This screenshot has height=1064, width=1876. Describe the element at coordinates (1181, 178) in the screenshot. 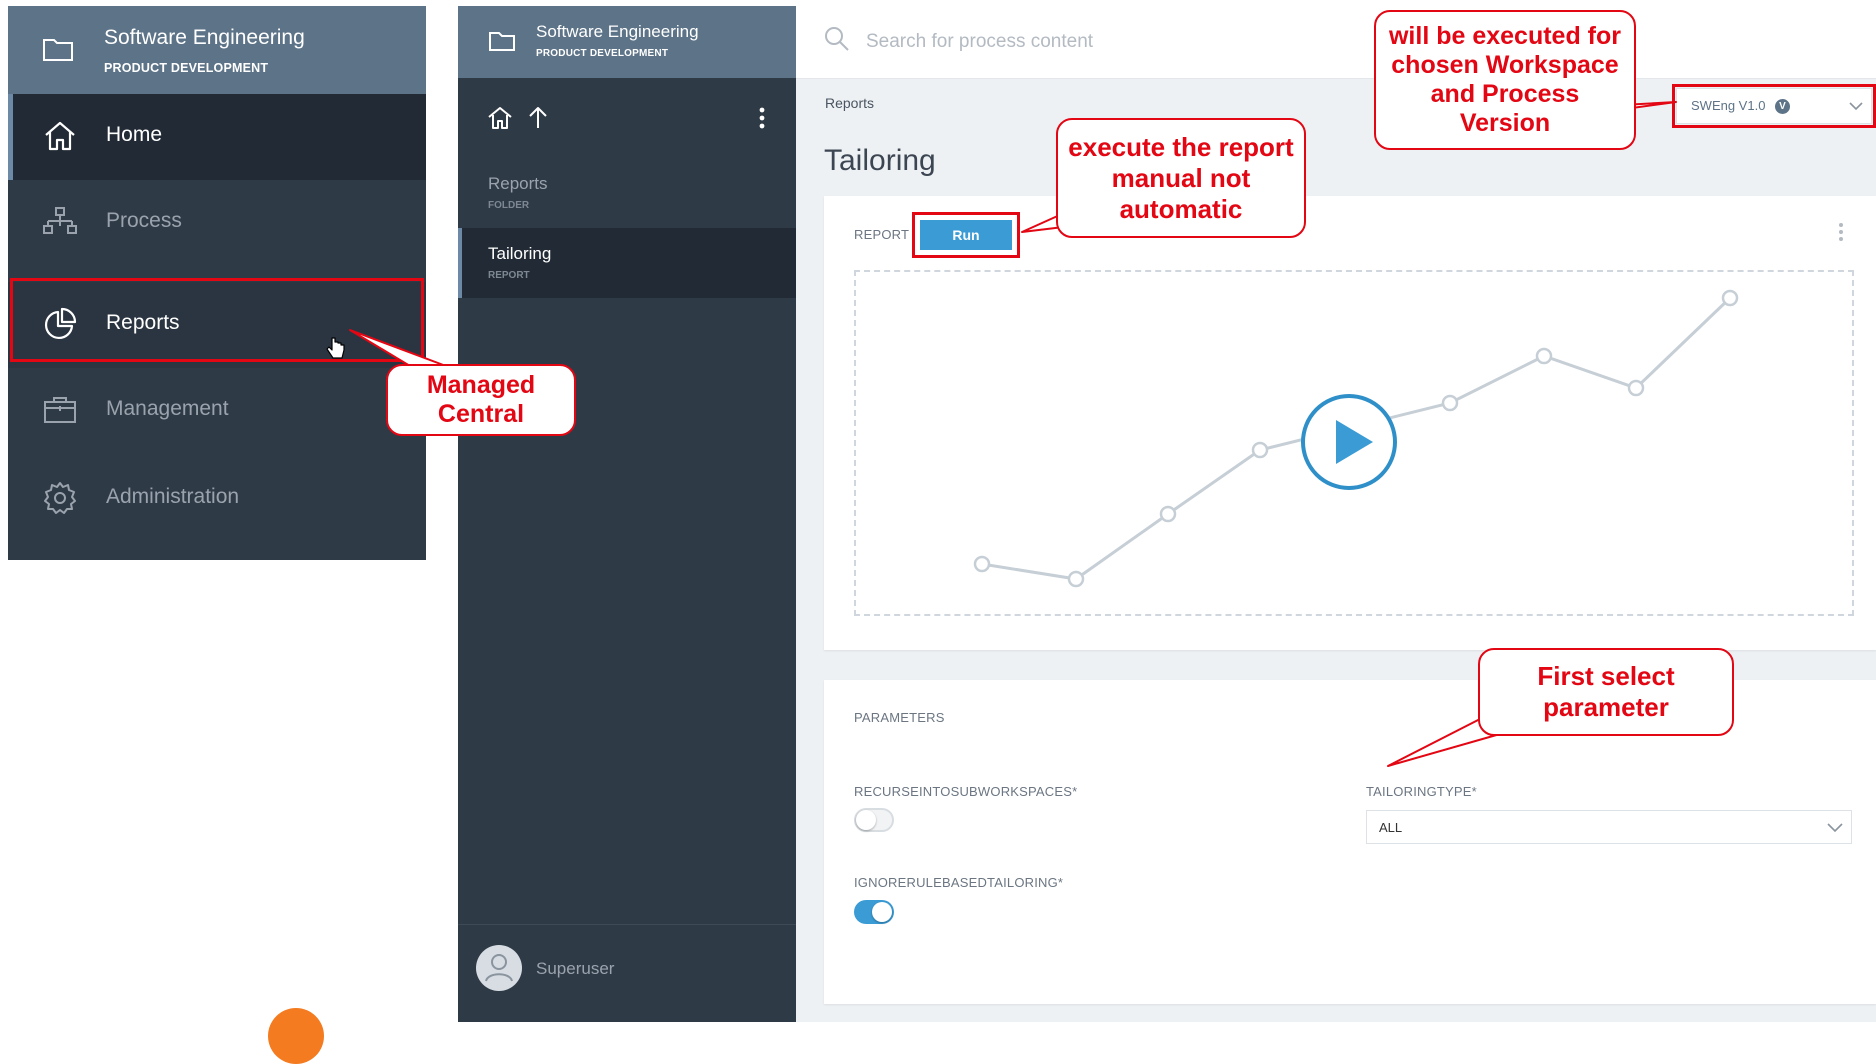

I see `callout-execute-manual: execute the report manual not automatic` at that location.